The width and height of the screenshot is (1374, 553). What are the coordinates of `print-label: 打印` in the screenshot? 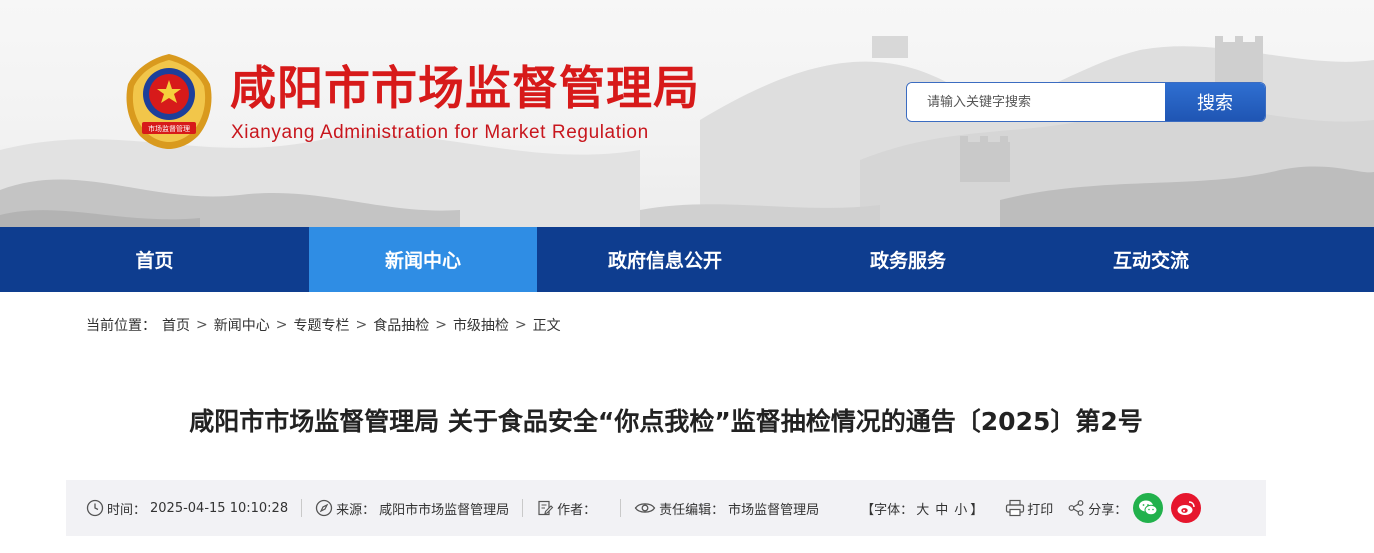 It's located at (1040, 510).